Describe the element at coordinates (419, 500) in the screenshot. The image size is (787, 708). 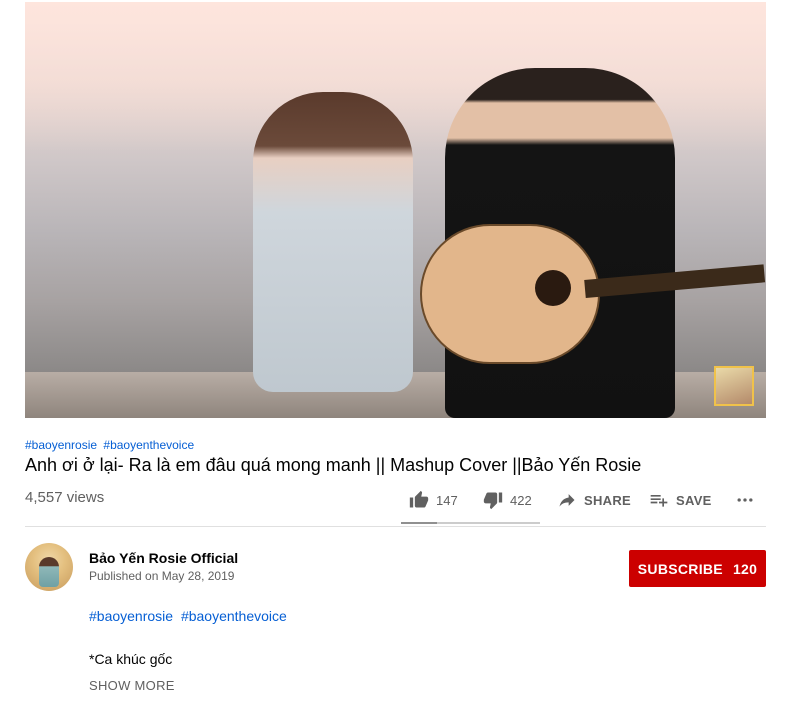
I see `thumb-up-icon` at that location.